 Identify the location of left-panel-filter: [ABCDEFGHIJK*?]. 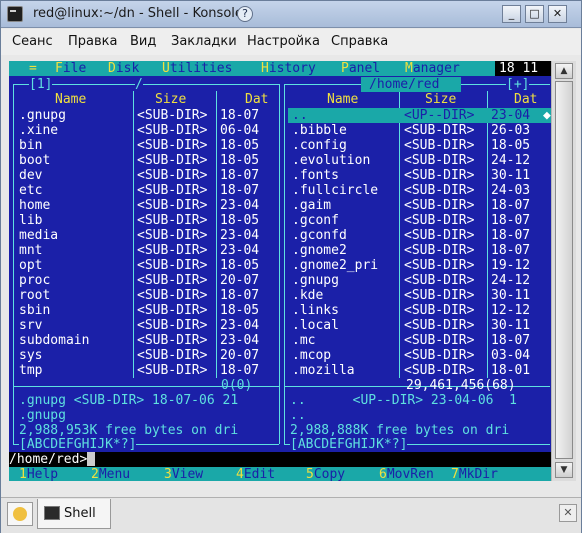
(78, 444).